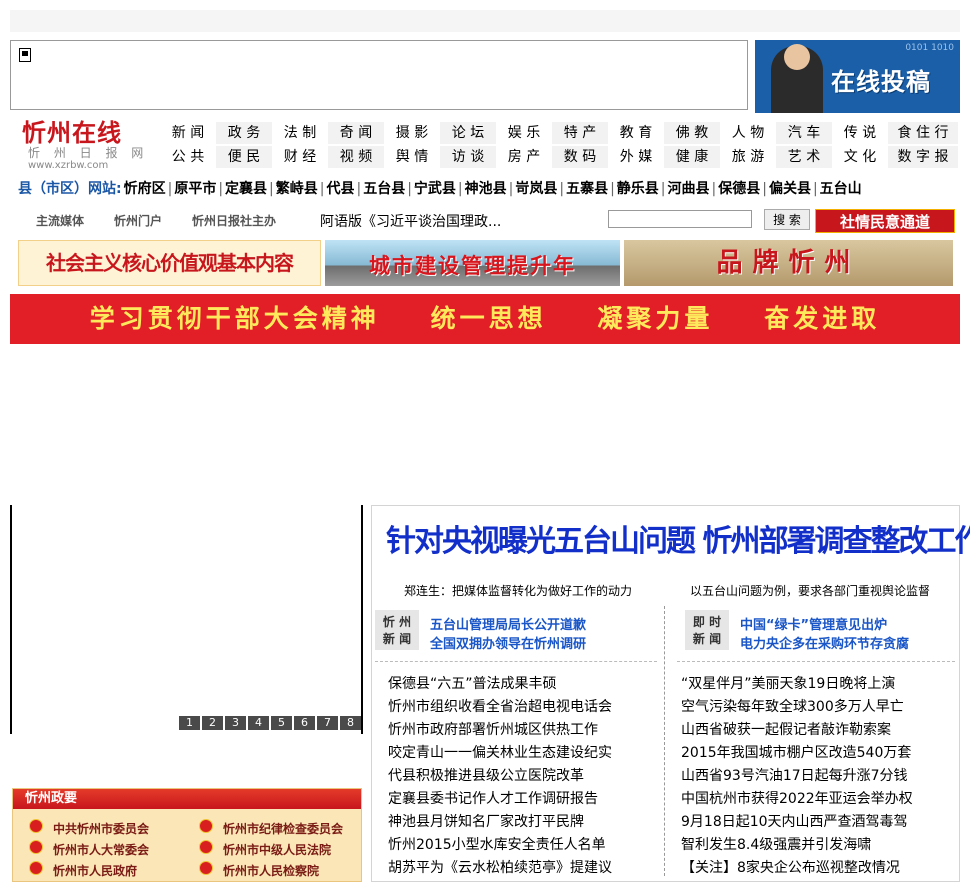 Image resolution: width=970 pixels, height=882 pixels. I want to click on news-item: 定襄县委书记作人才工作调研报告, so click(500, 799).